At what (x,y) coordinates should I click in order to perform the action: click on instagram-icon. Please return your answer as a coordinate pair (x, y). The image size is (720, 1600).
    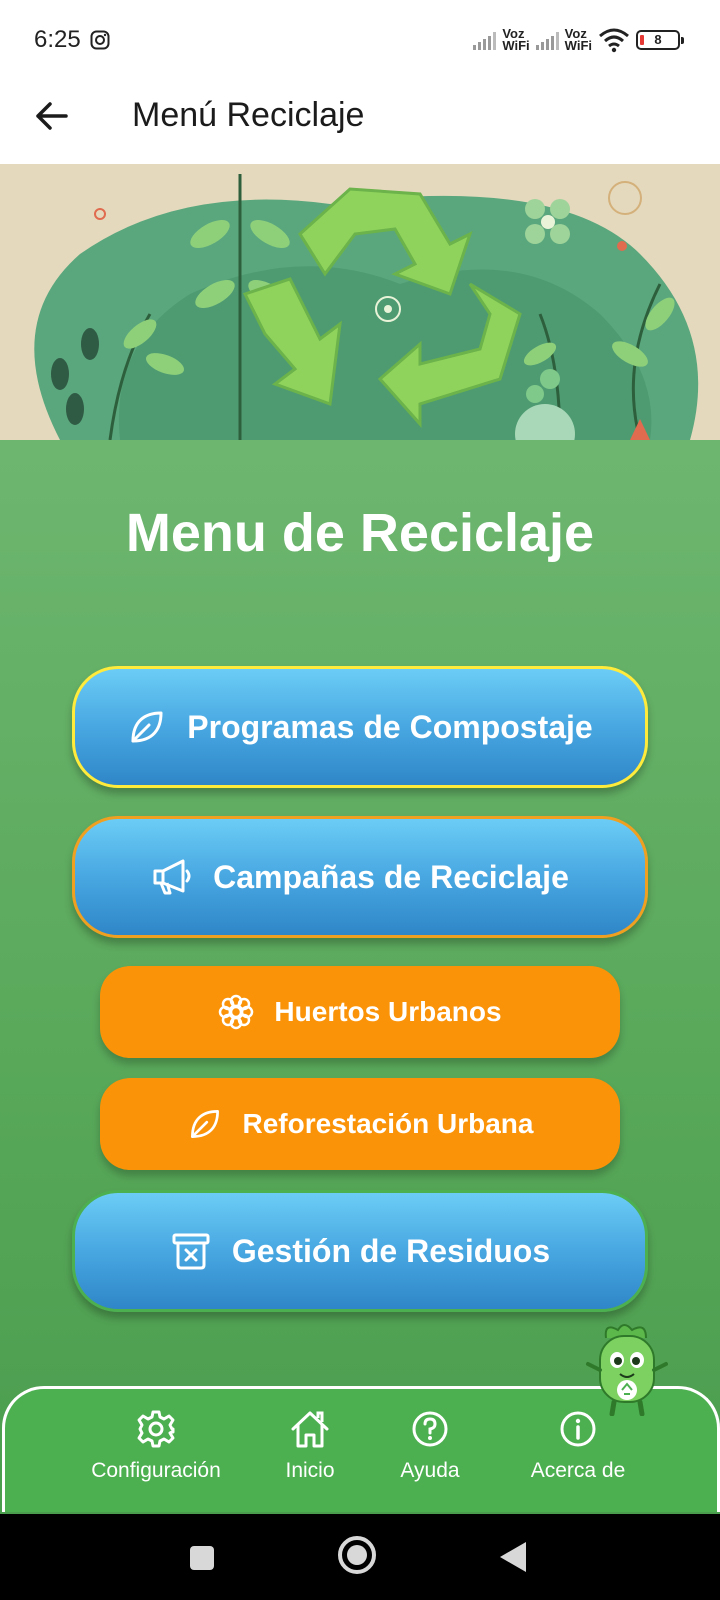
    Looking at the image, I should click on (100, 40).